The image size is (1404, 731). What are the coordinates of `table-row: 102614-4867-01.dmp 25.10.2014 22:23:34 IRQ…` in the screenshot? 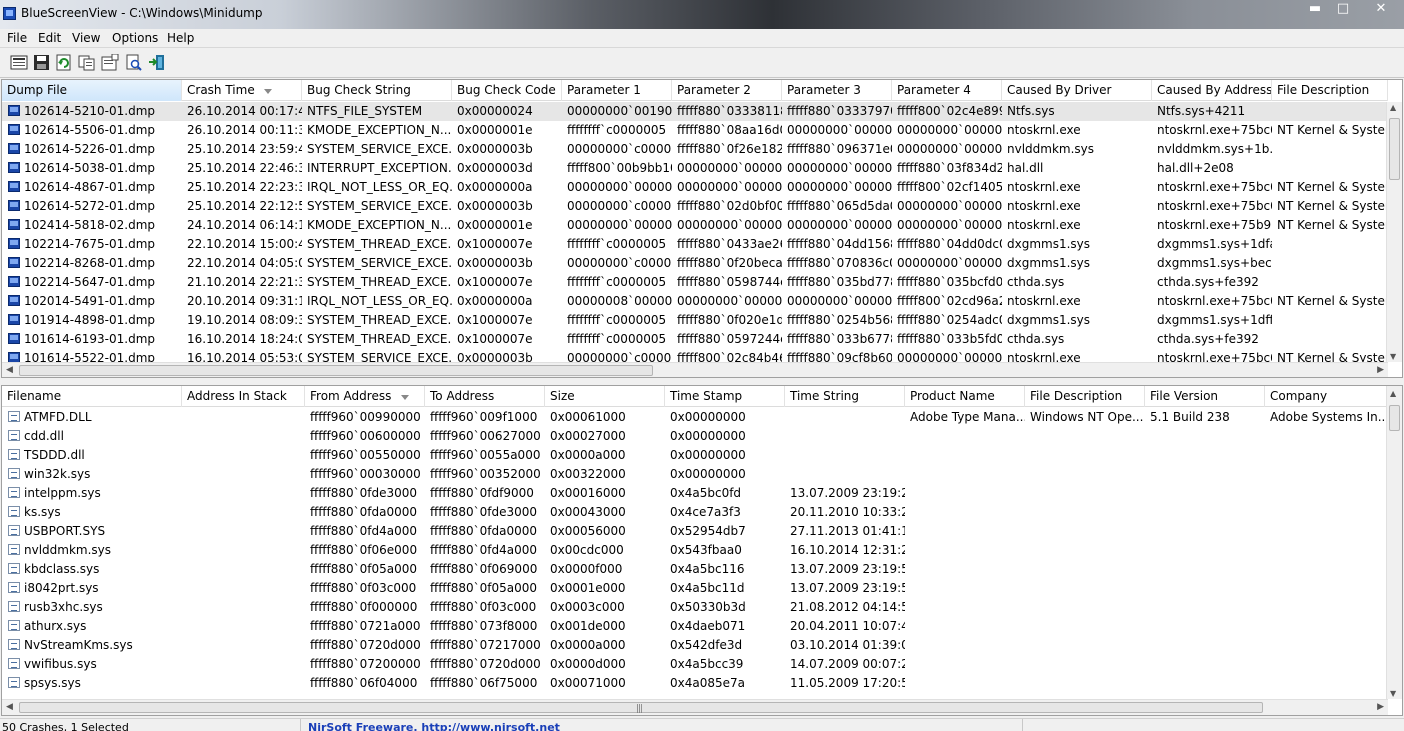 It's located at (695, 187).